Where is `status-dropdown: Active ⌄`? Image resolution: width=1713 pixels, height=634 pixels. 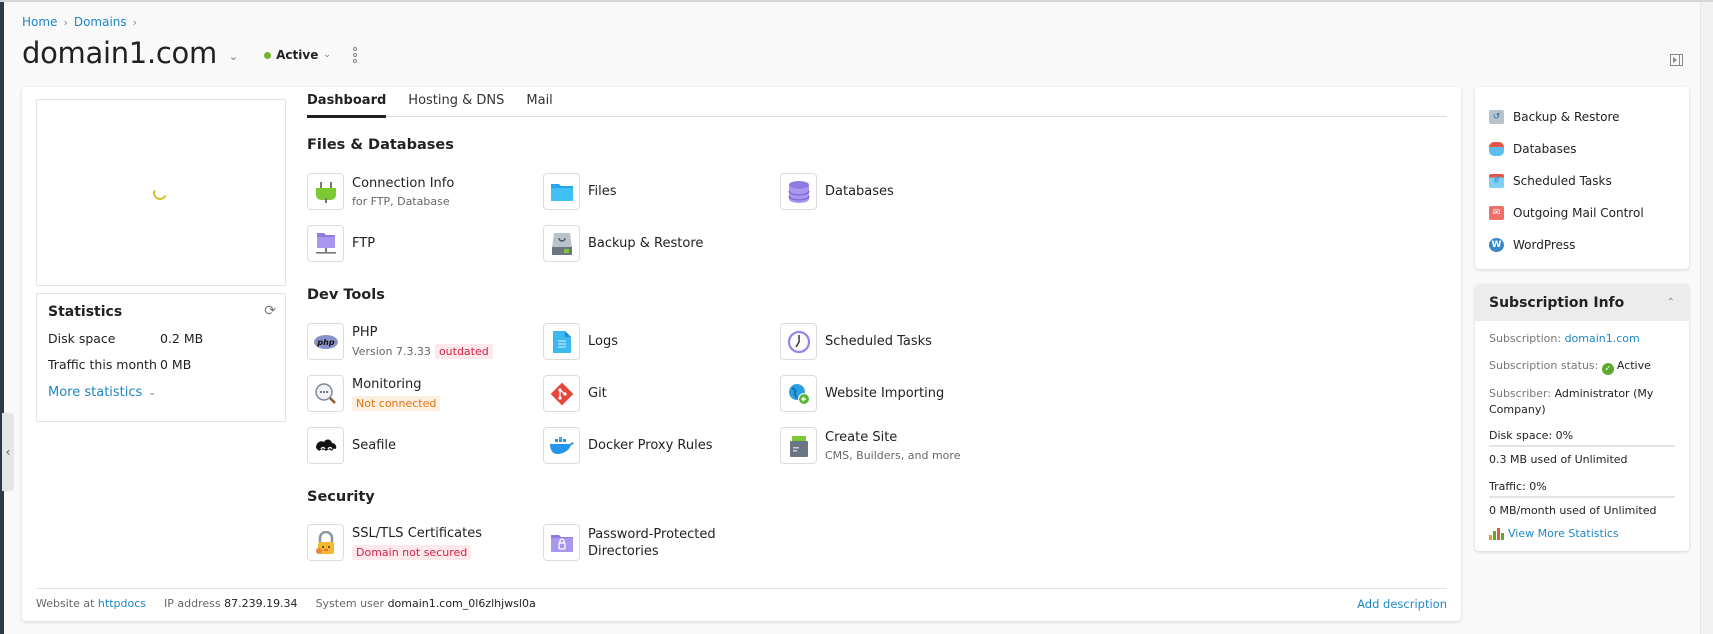
status-dropdown: Active ⌄ is located at coordinates (297, 55).